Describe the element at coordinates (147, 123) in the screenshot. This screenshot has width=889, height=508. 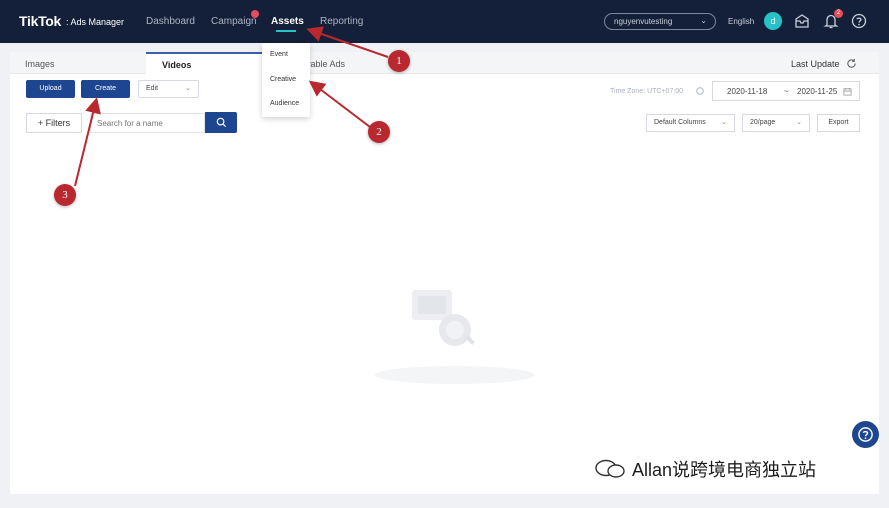
I see `search-input` at that location.